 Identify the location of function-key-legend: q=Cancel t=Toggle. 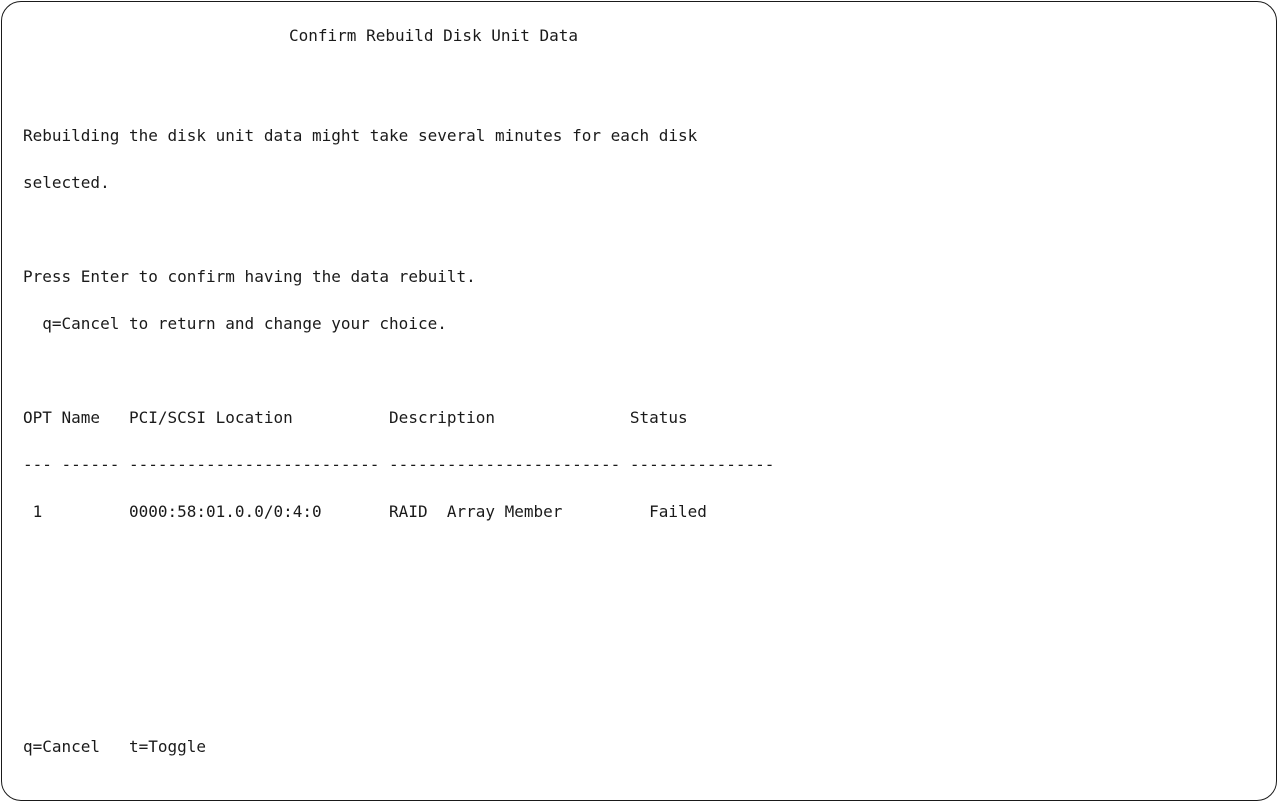
(114, 747).